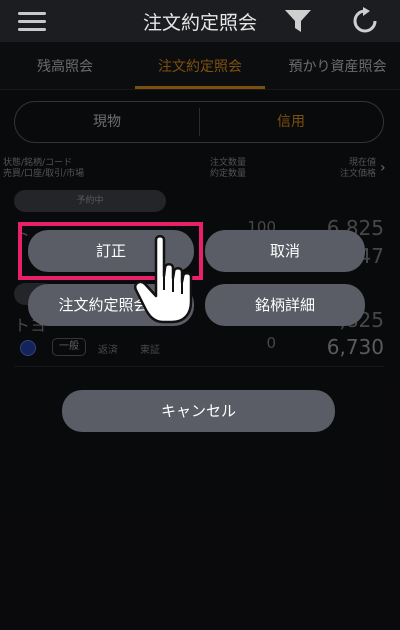 The width and height of the screenshot is (400, 630). I want to click on stock-detail-button: 銘柄詳細, so click(285, 305).